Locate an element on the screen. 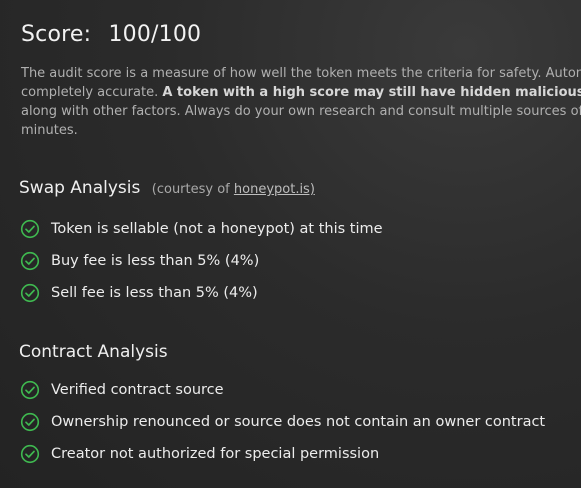 The width and height of the screenshot is (581, 488). contract-check-text: Verified contract source is located at coordinates (137, 390).